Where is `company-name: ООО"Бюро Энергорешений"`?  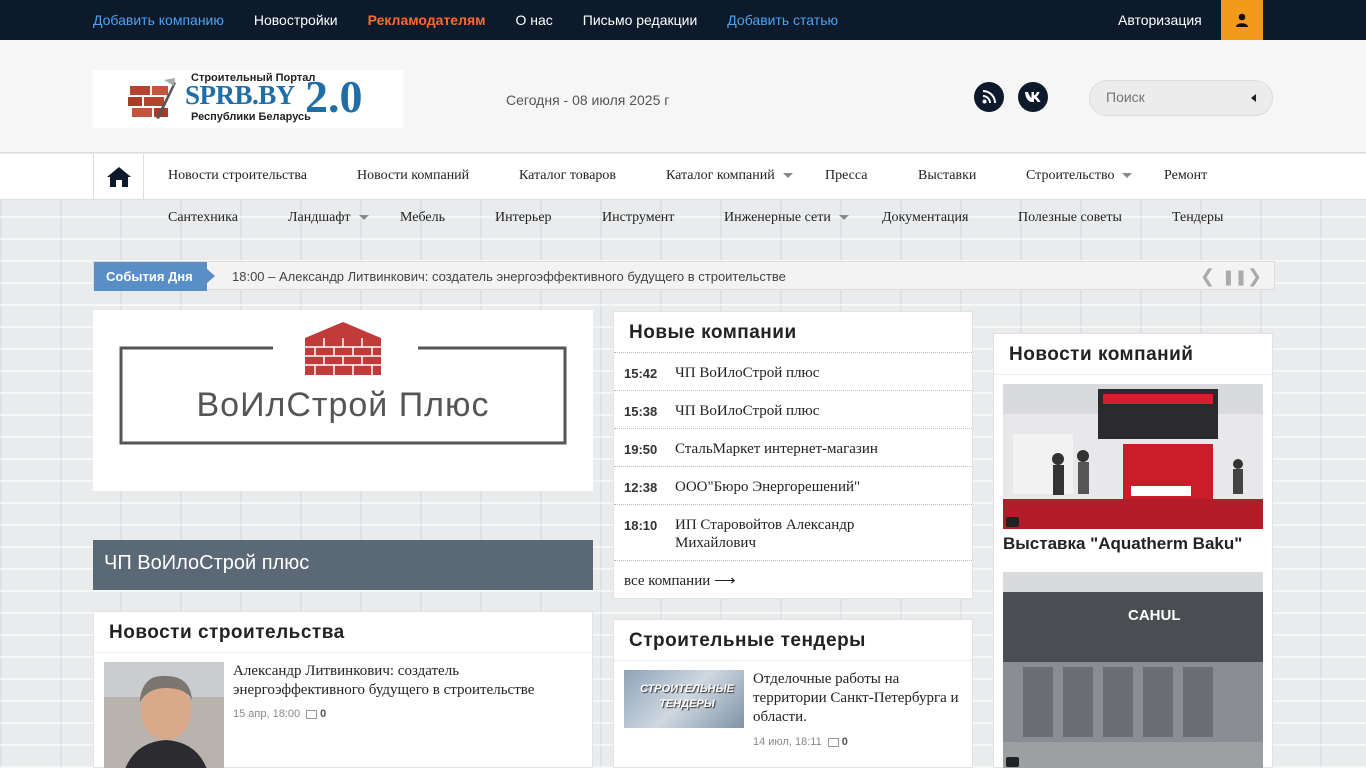
company-name: ООО"Бюро Энергорешений" is located at coordinates (815, 487).